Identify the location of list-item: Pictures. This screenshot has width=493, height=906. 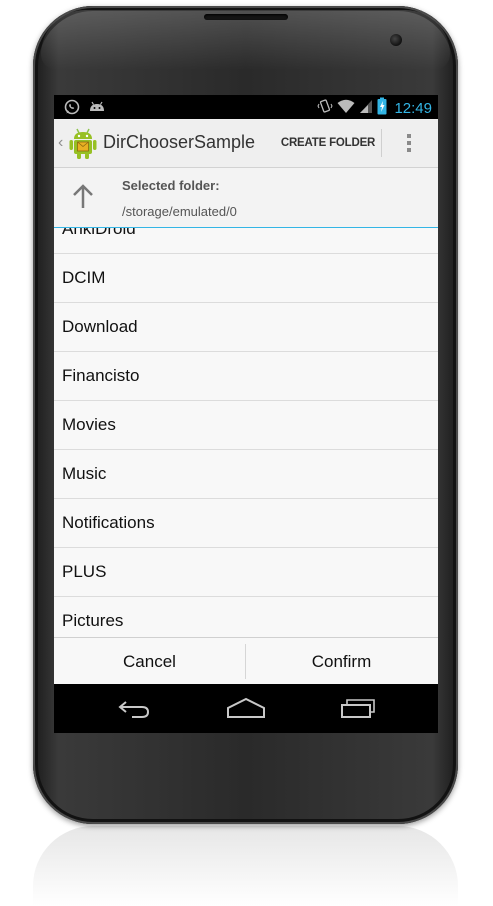
(246, 617).